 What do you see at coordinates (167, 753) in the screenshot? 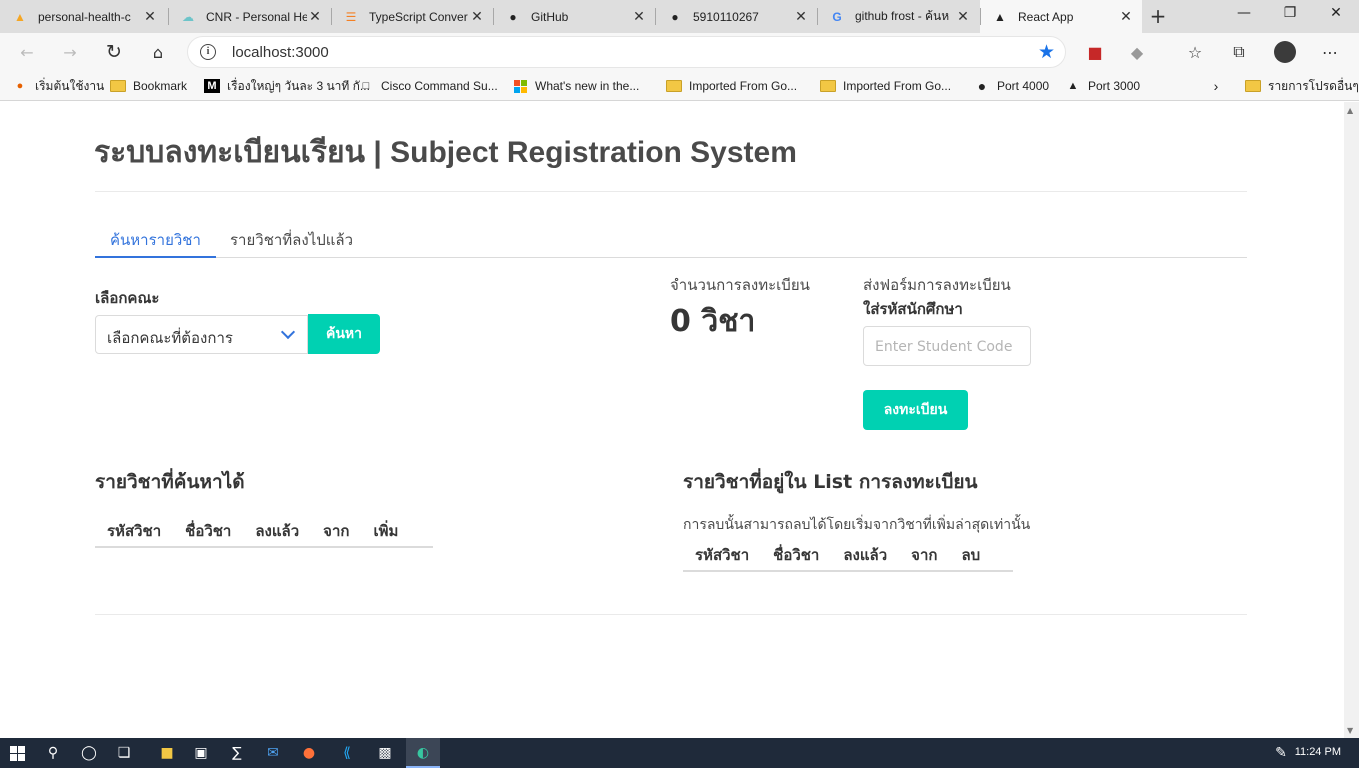
I see `file-explorer-icon: ■` at bounding box center [167, 753].